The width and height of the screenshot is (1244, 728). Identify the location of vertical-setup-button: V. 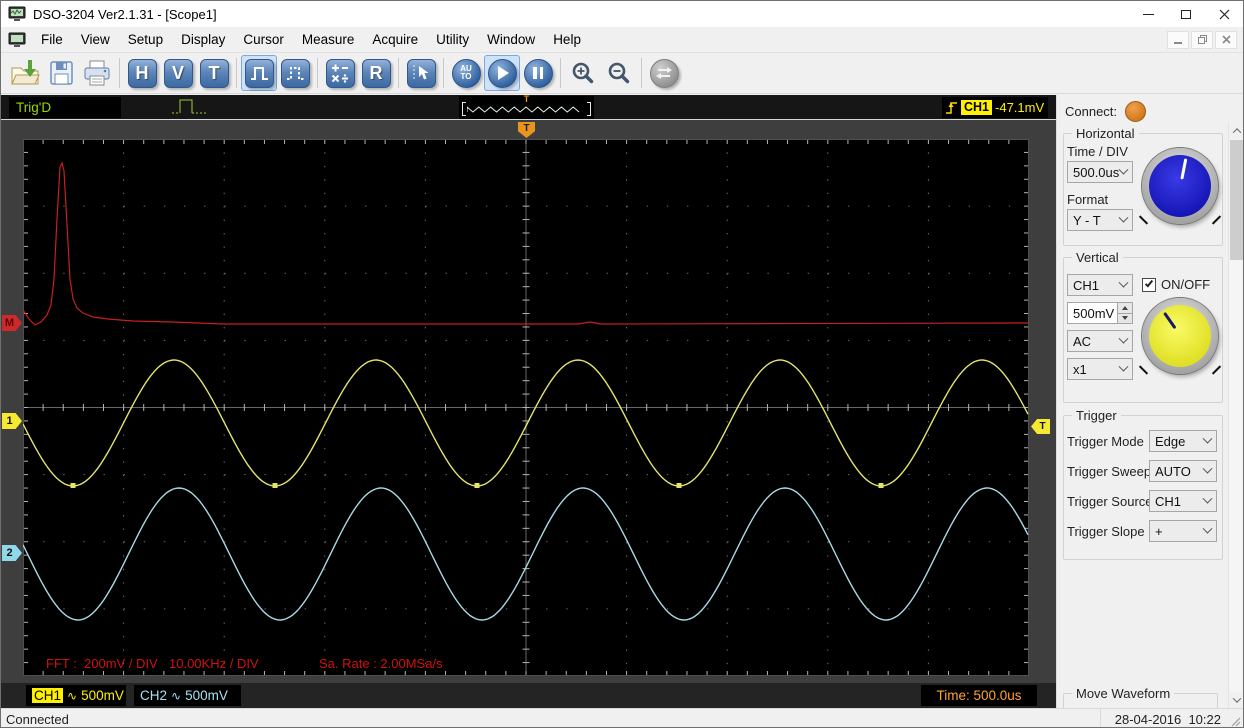
(178, 73).